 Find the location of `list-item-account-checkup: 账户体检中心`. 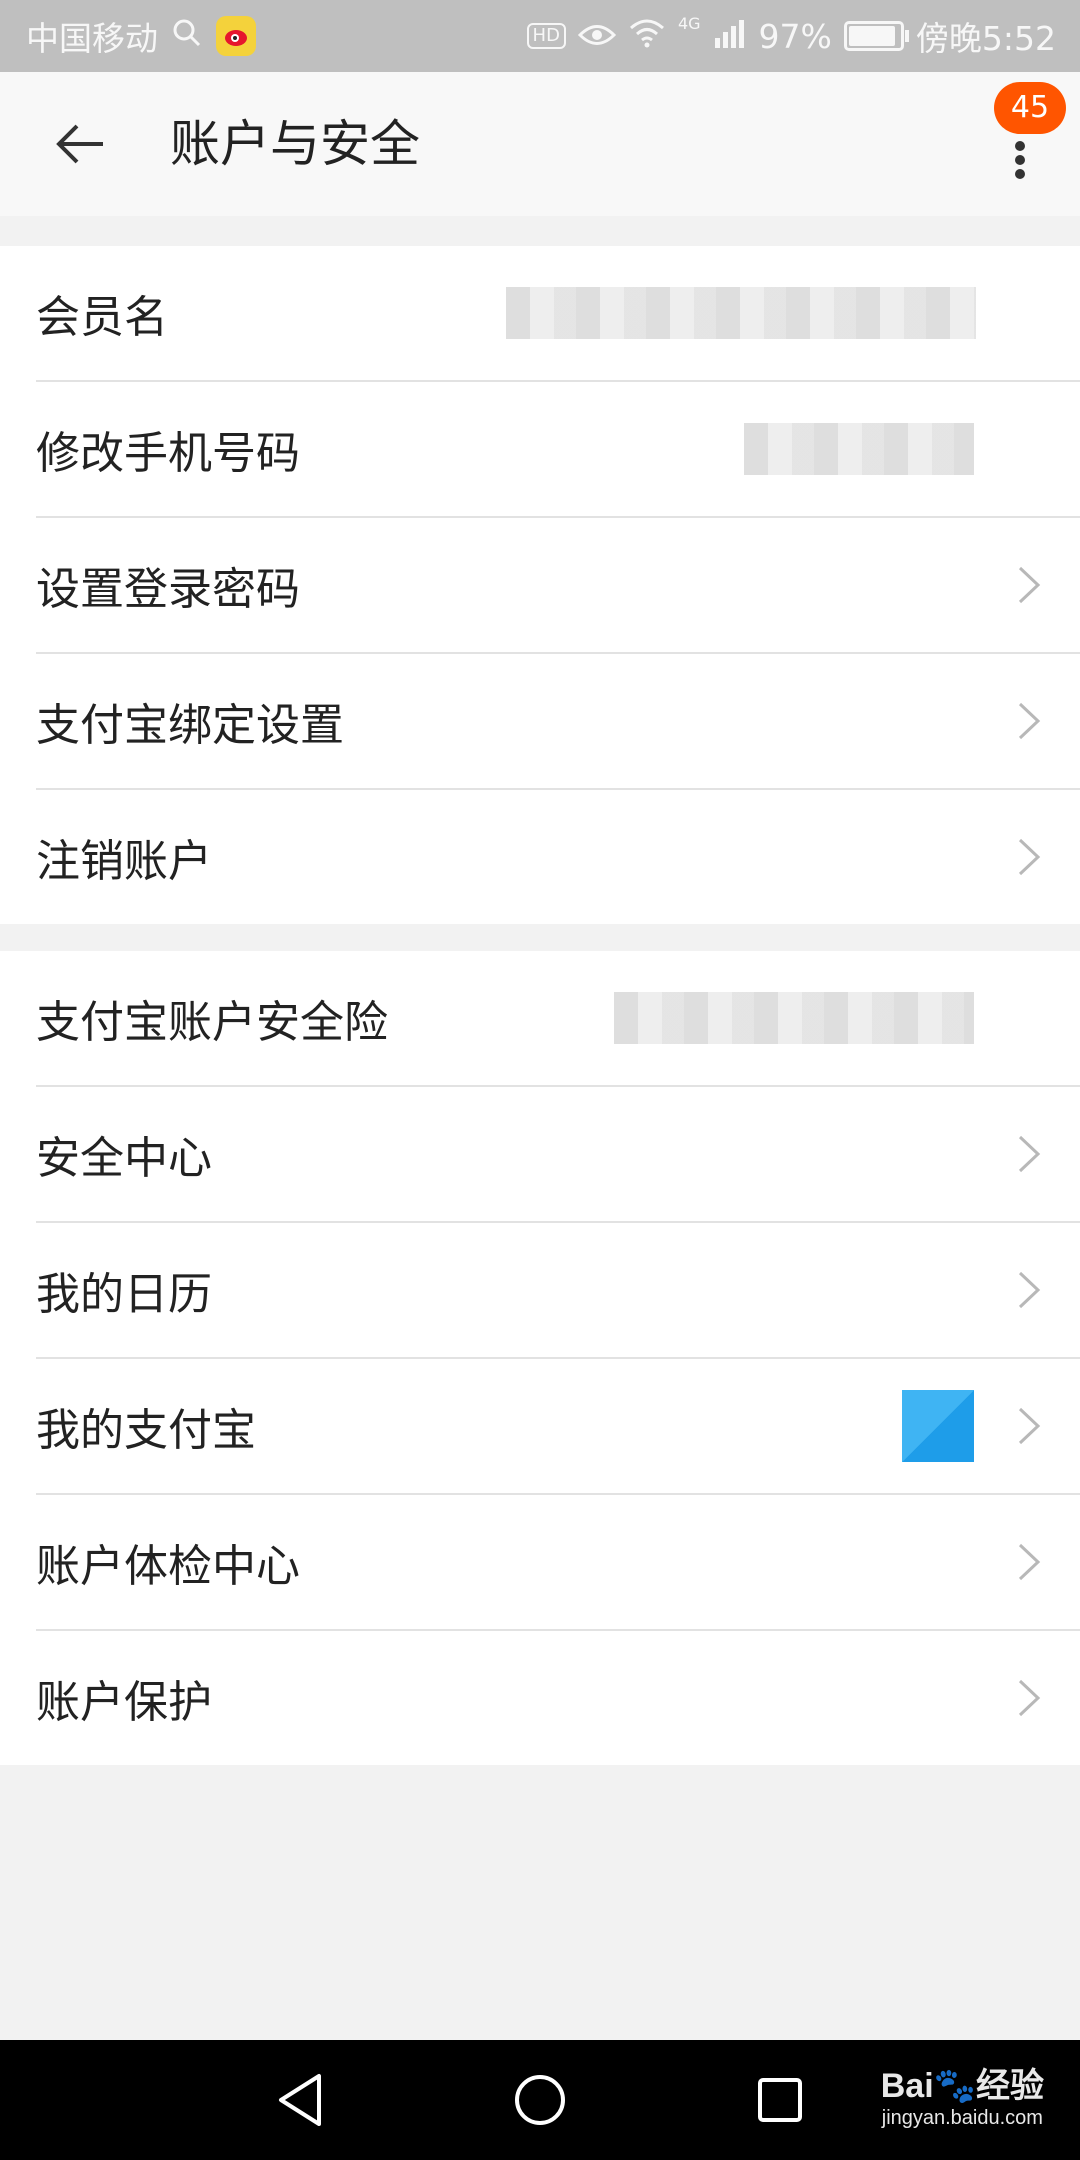

list-item-account-checkup: 账户体检中心 is located at coordinates (558, 1563).